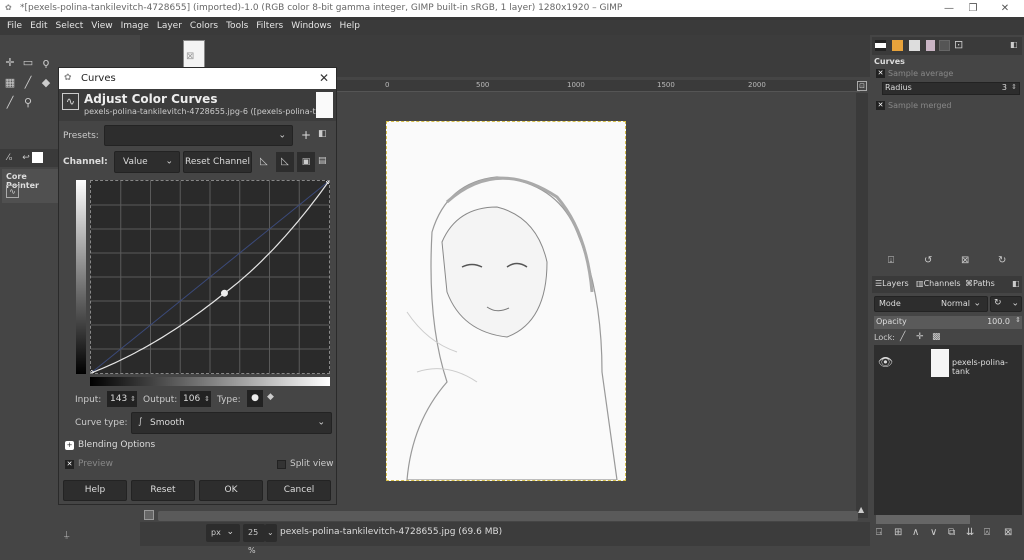 The height and width of the screenshot is (560, 1024). Describe the element at coordinates (928, 260) in the screenshot. I see `restore-options-icon: ↺` at that location.